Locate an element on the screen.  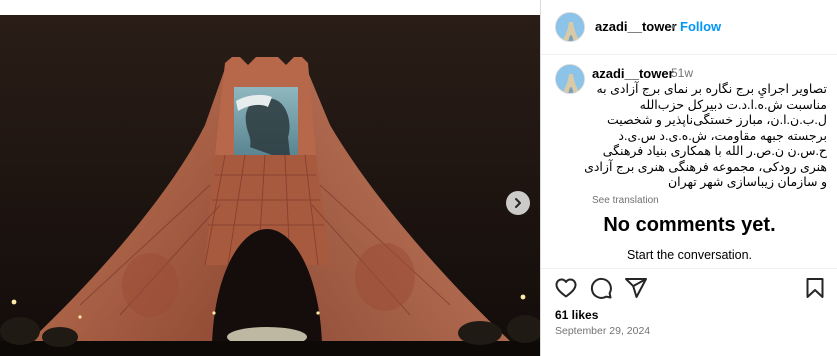
next-image-button is located at coordinates (518, 203).